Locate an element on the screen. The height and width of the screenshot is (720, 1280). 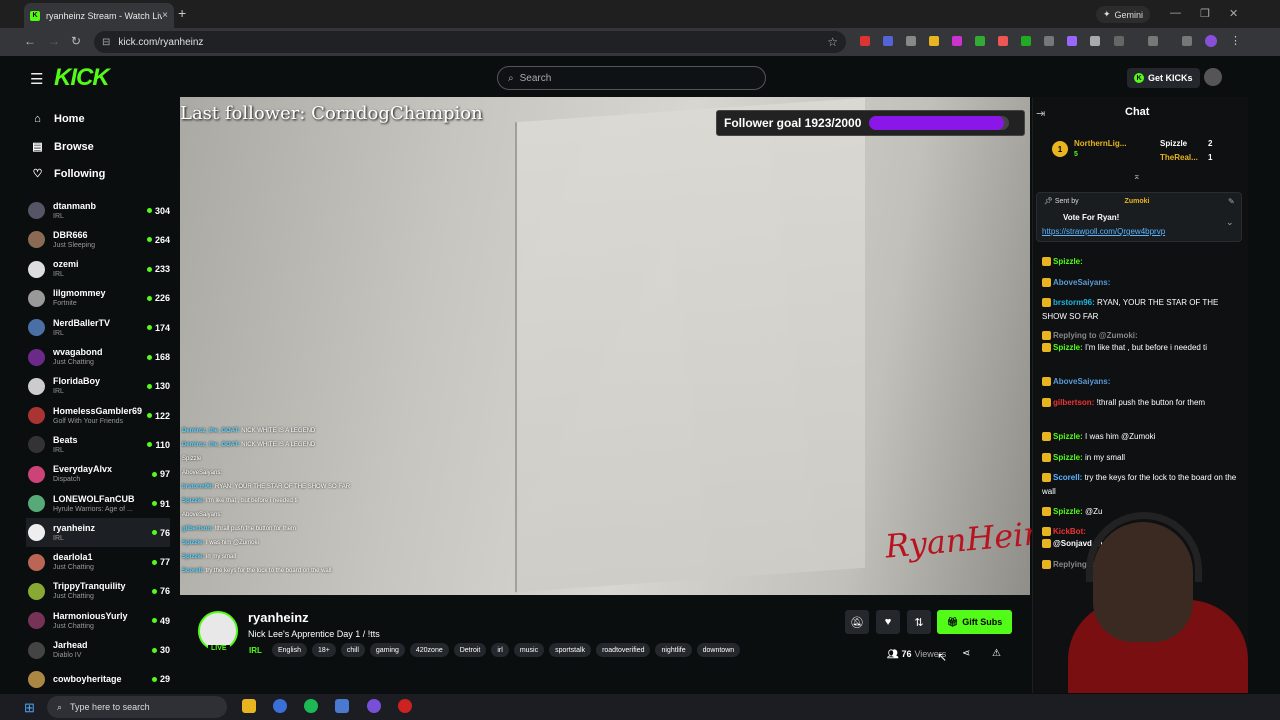
obs-icon is located at coordinates (374, 706).